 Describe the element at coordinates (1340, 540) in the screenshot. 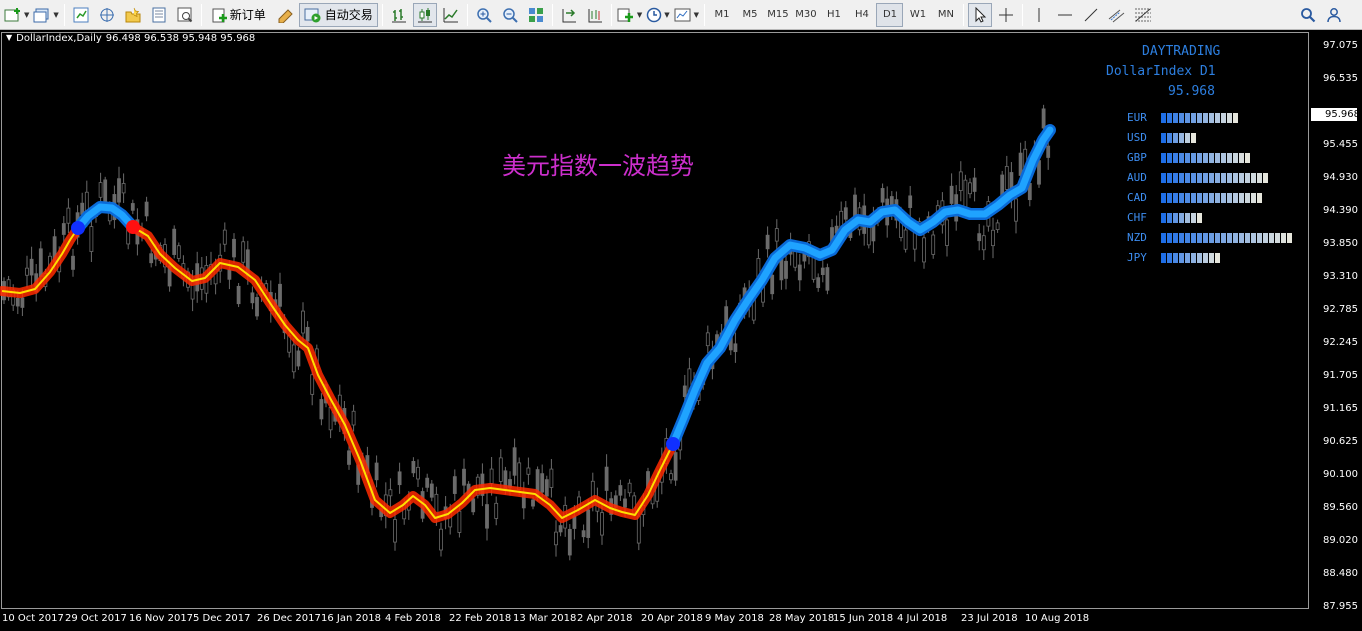

I see `price-axis-label: 89.020` at that location.